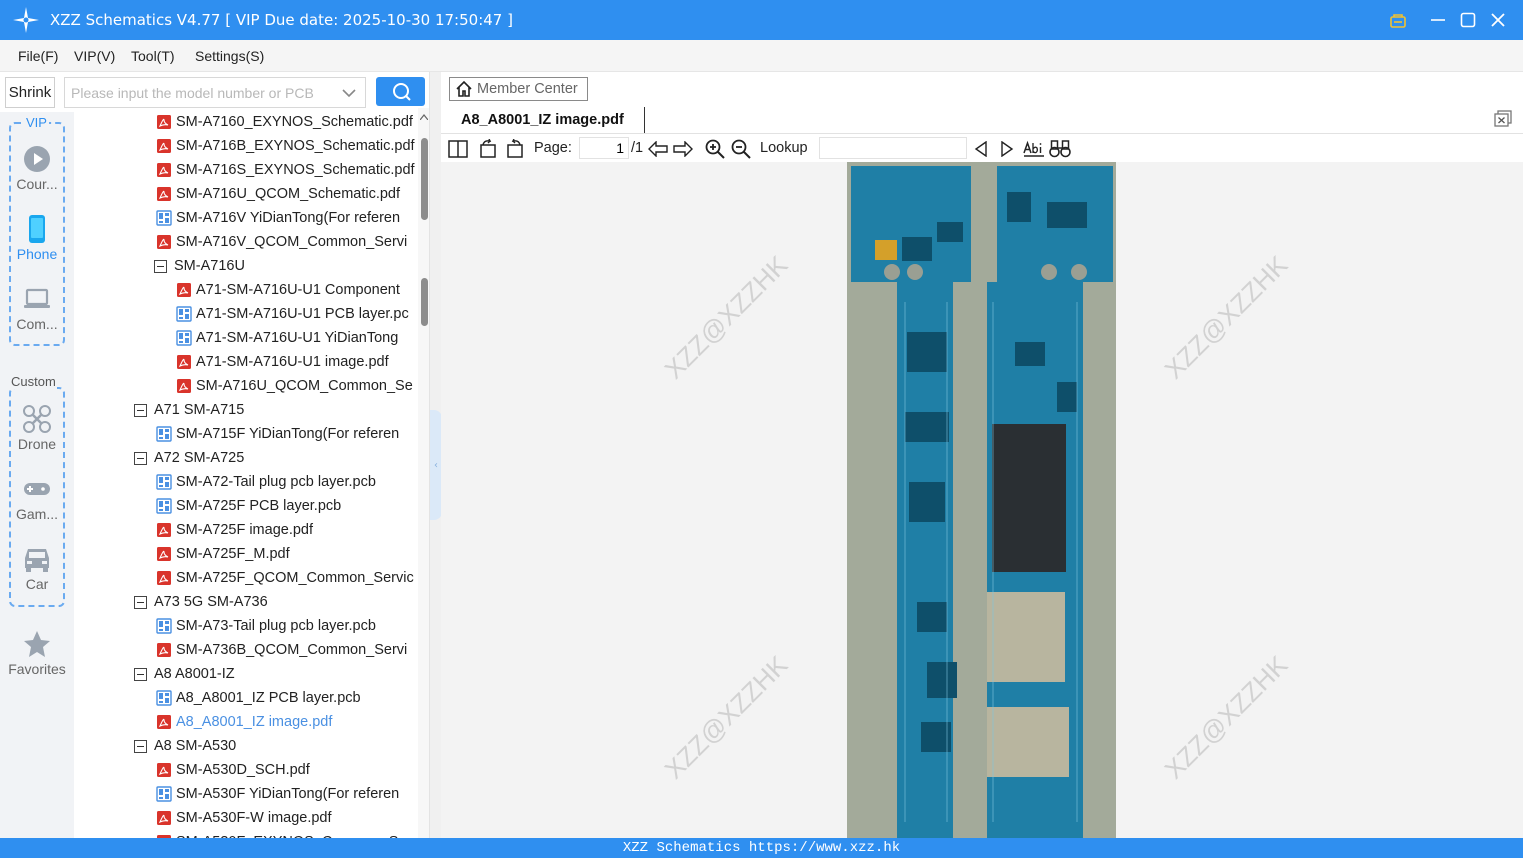 Image resolution: width=1523 pixels, height=858 pixels. I want to click on zoom-in-button, so click(715, 149).